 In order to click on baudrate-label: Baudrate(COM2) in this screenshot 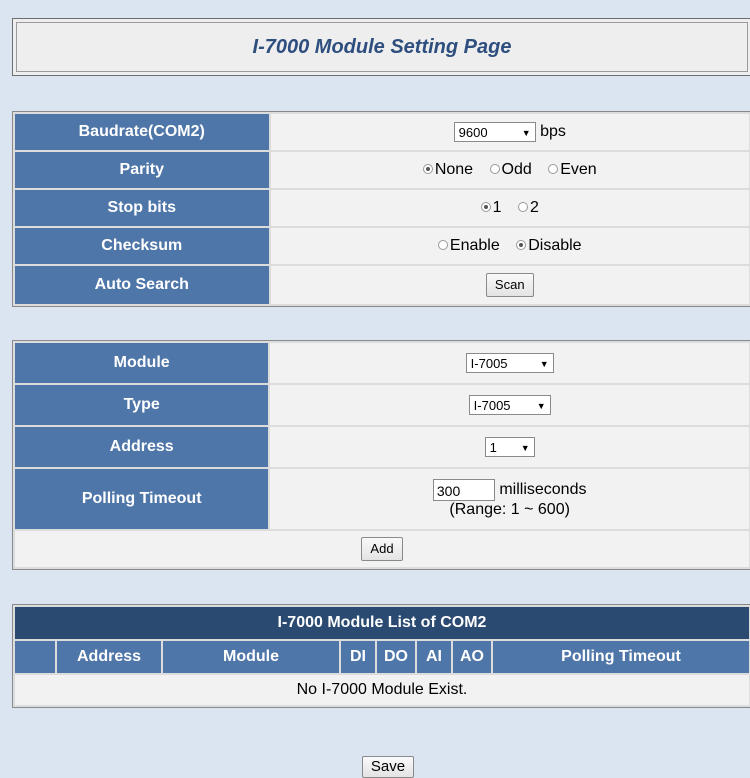, I will do `click(142, 132)`.